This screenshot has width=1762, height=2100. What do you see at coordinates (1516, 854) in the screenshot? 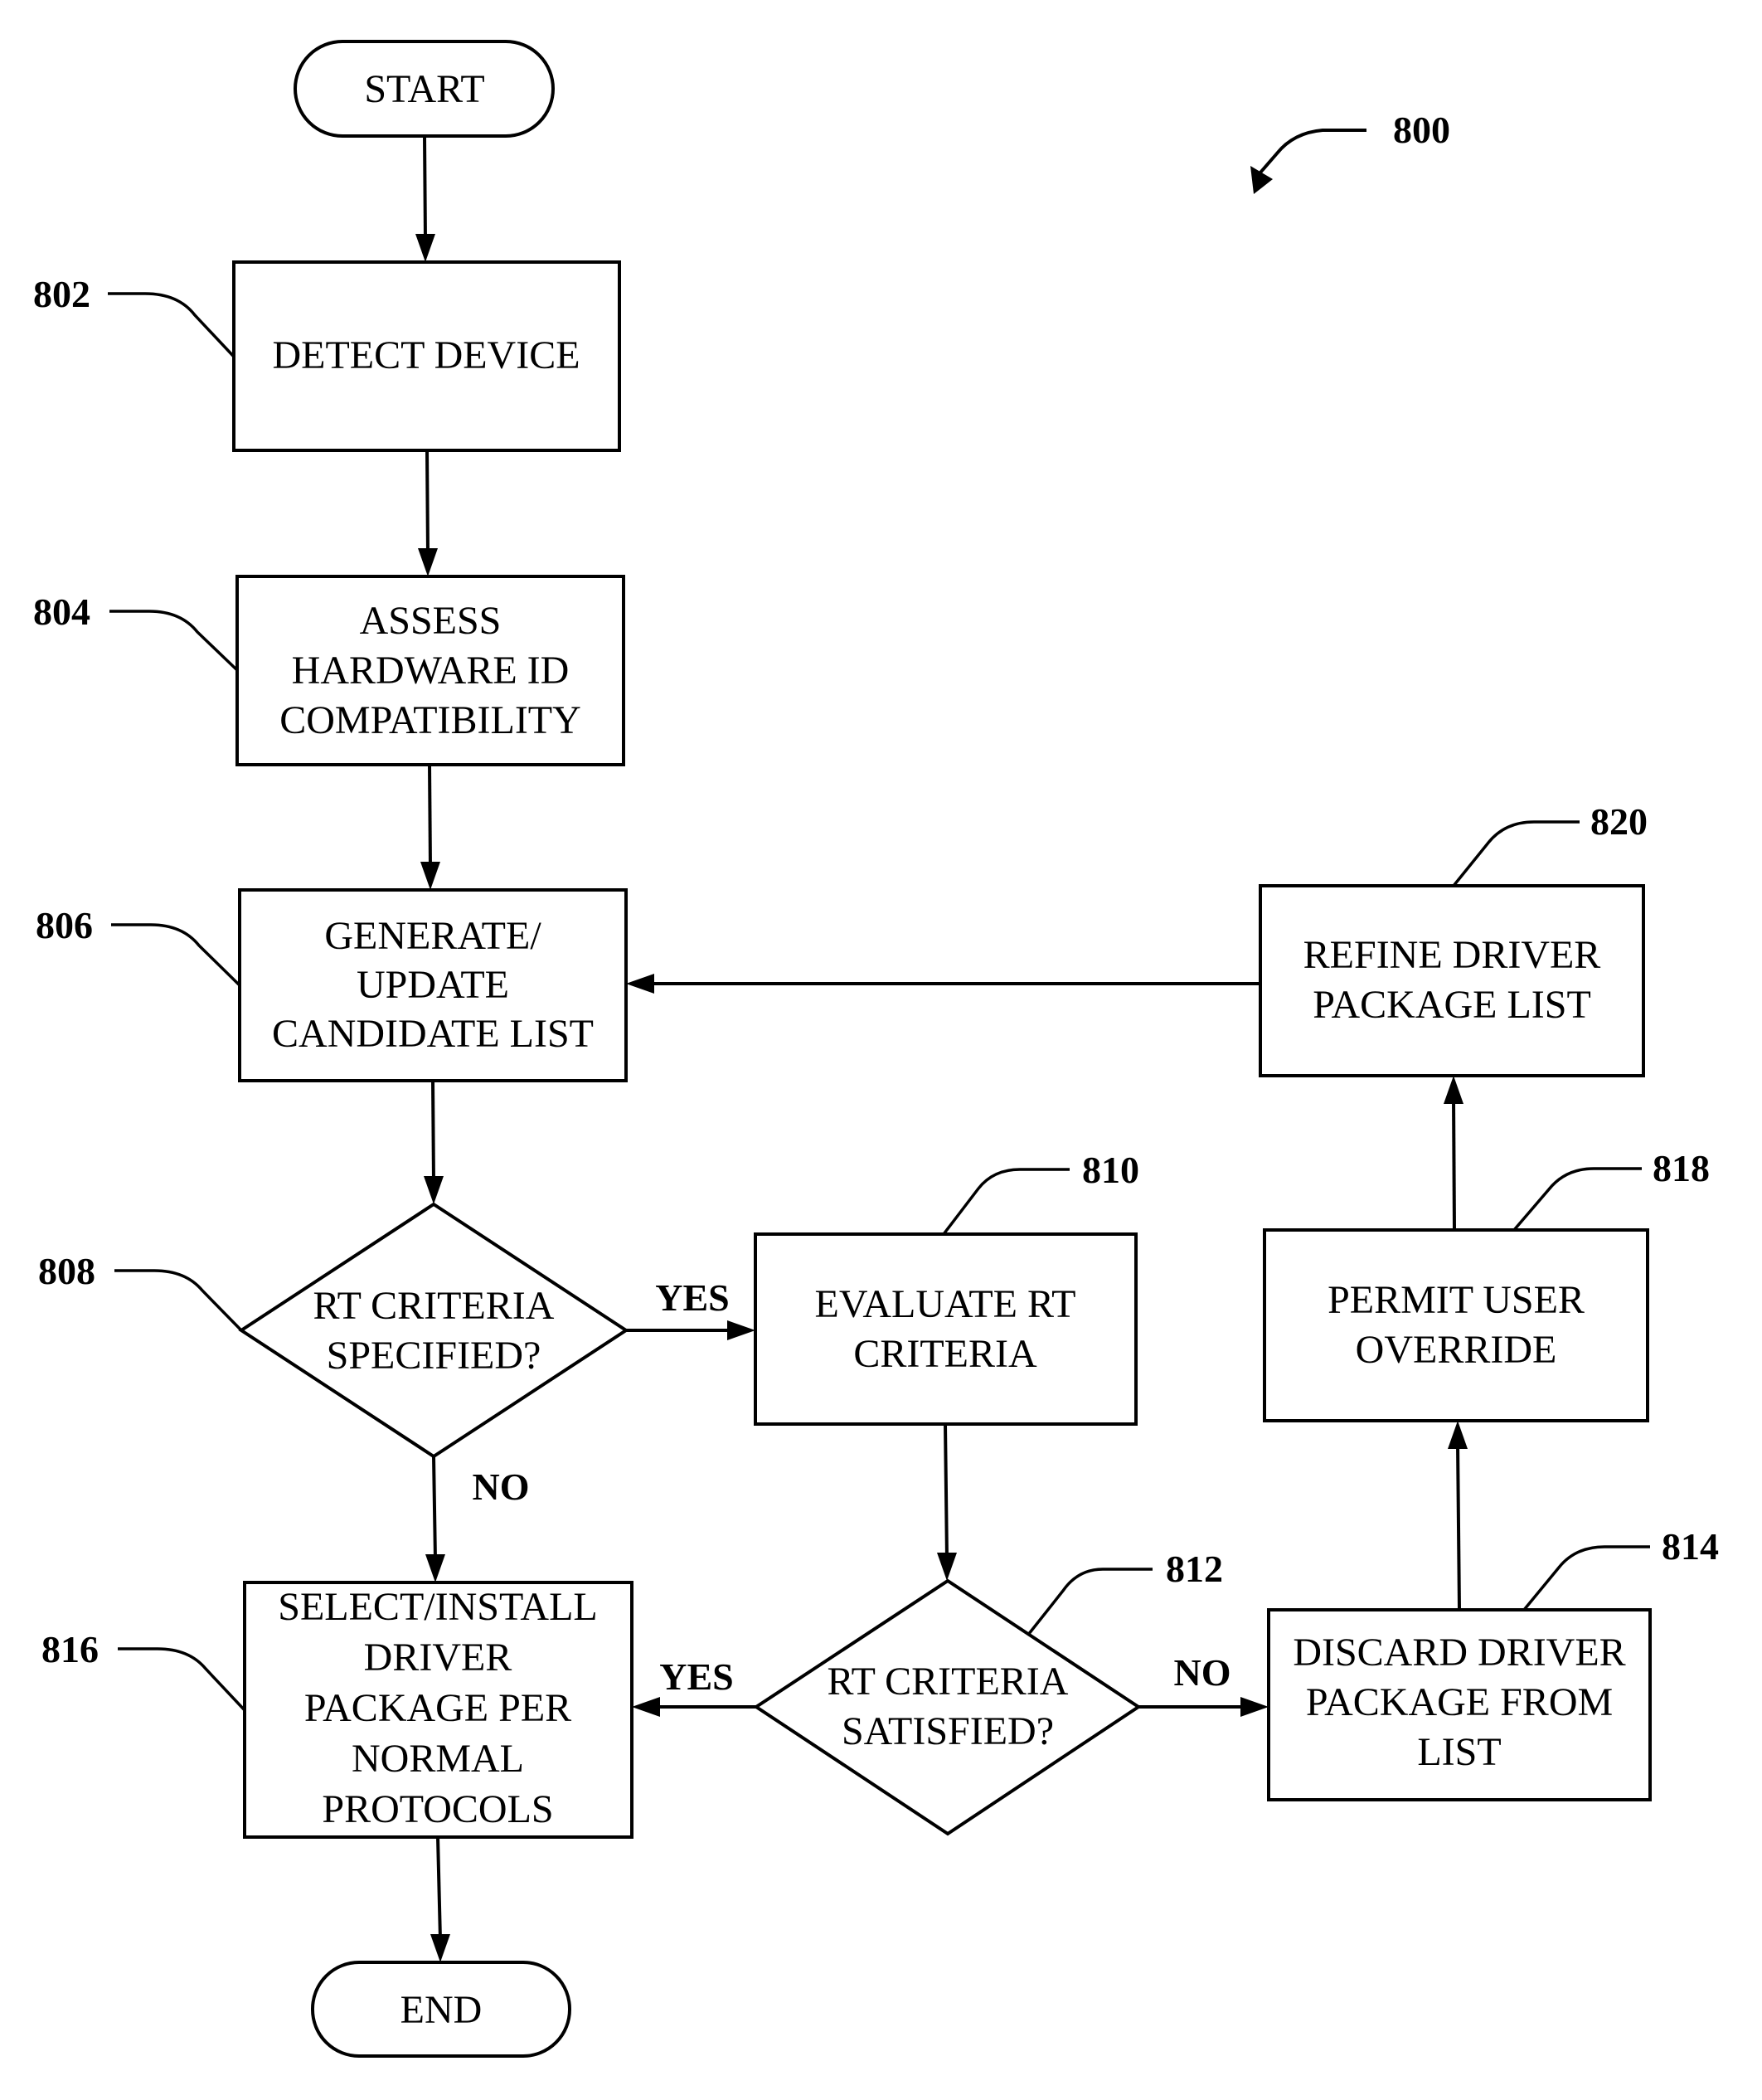
I see `step-820-leader` at bounding box center [1516, 854].